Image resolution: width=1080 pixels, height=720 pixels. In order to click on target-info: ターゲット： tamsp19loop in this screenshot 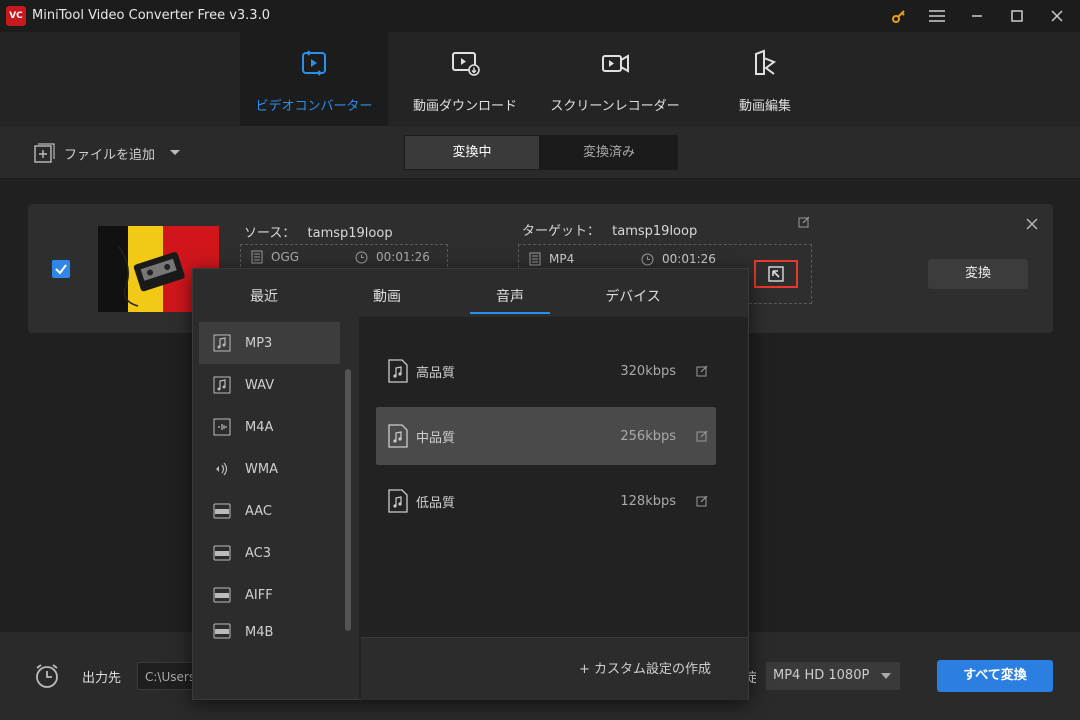, I will do `click(609, 229)`.